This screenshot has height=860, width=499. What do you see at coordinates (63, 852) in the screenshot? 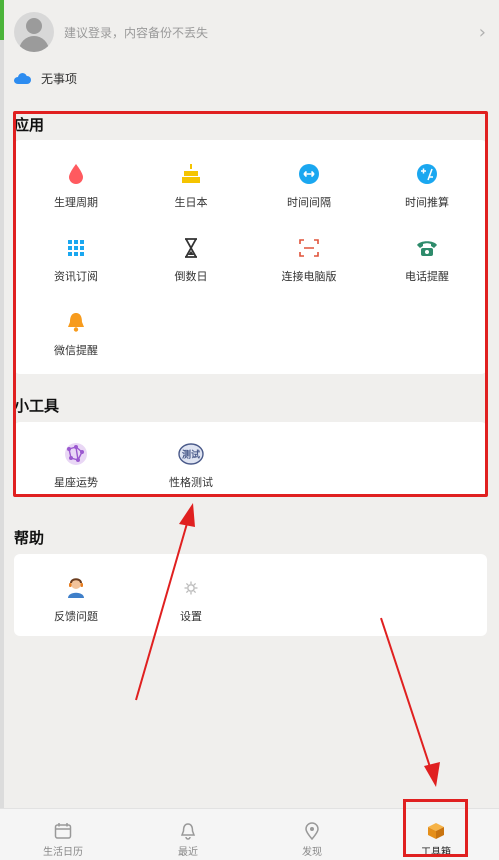
I see `tab-label: 生活日历` at bounding box center [63, 852].